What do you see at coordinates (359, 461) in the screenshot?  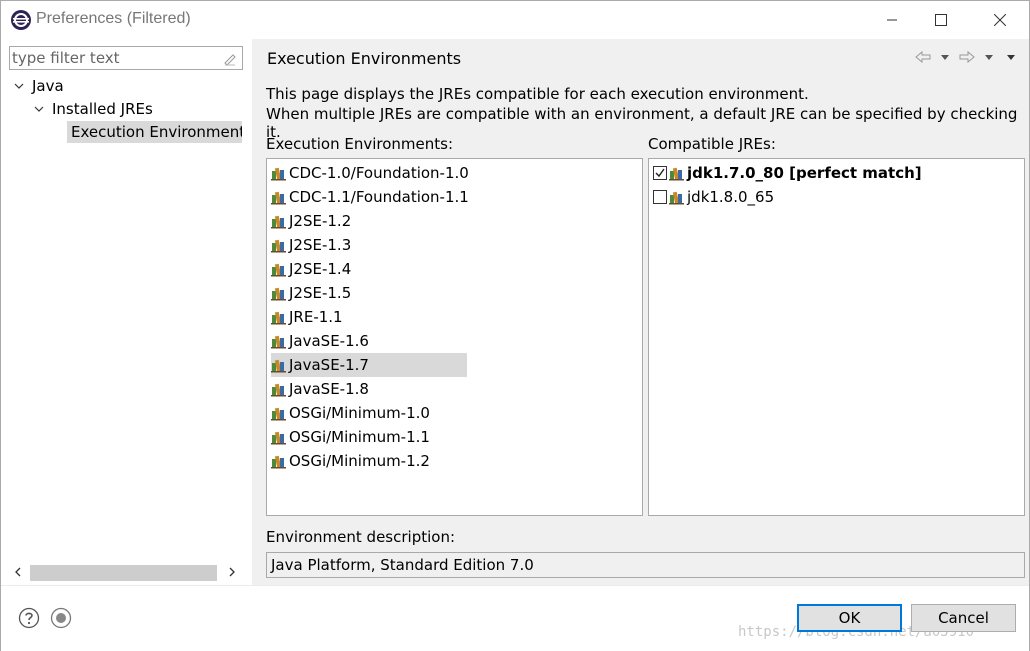 I see `environment-item-label: OSGi/Minimum-1.2` at bounding box center [359, 461].